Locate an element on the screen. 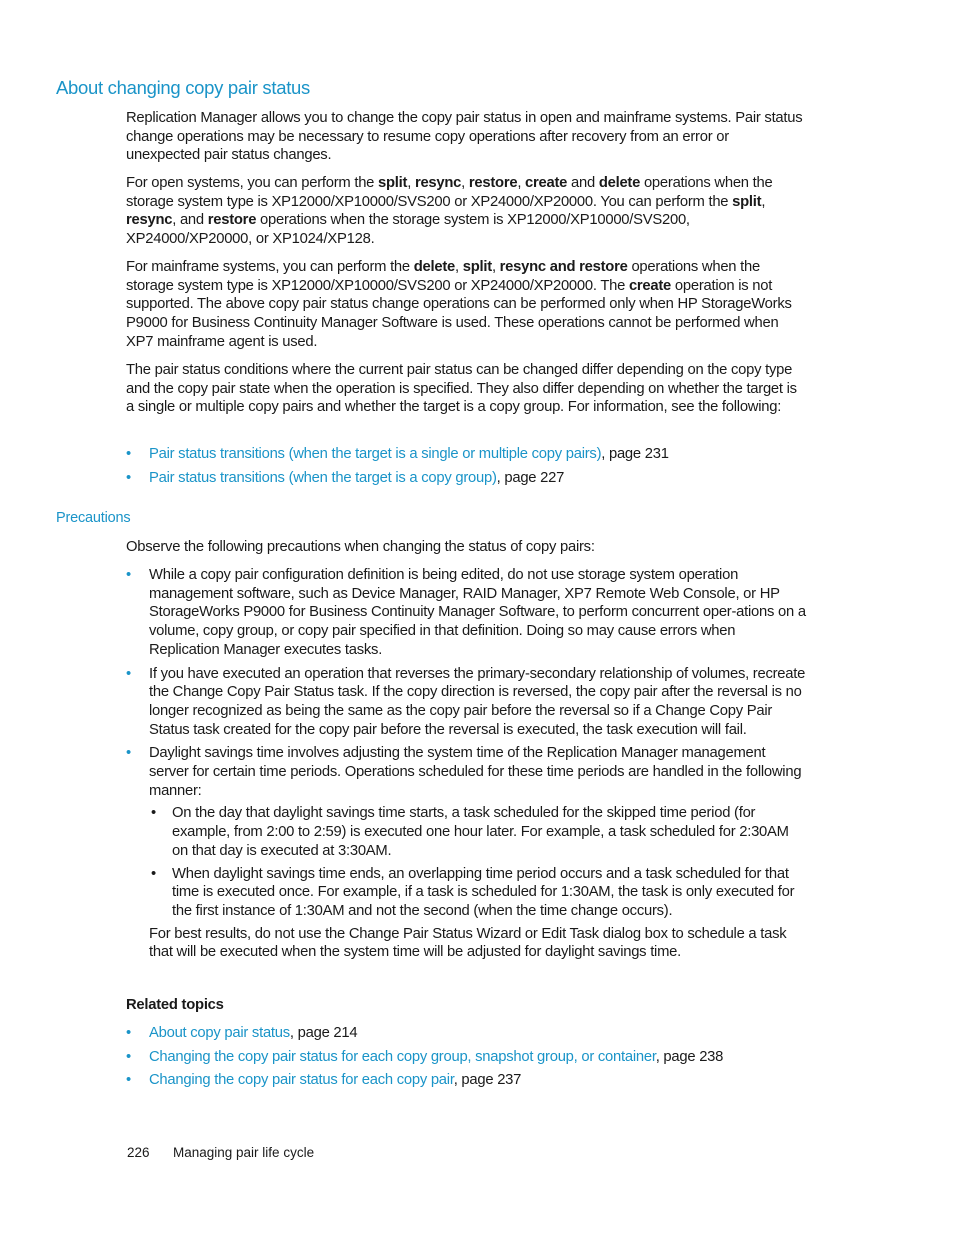 This screenshot has height=1235, width=954. precautions-heading: Precautions is located at coordinates (93, 518).